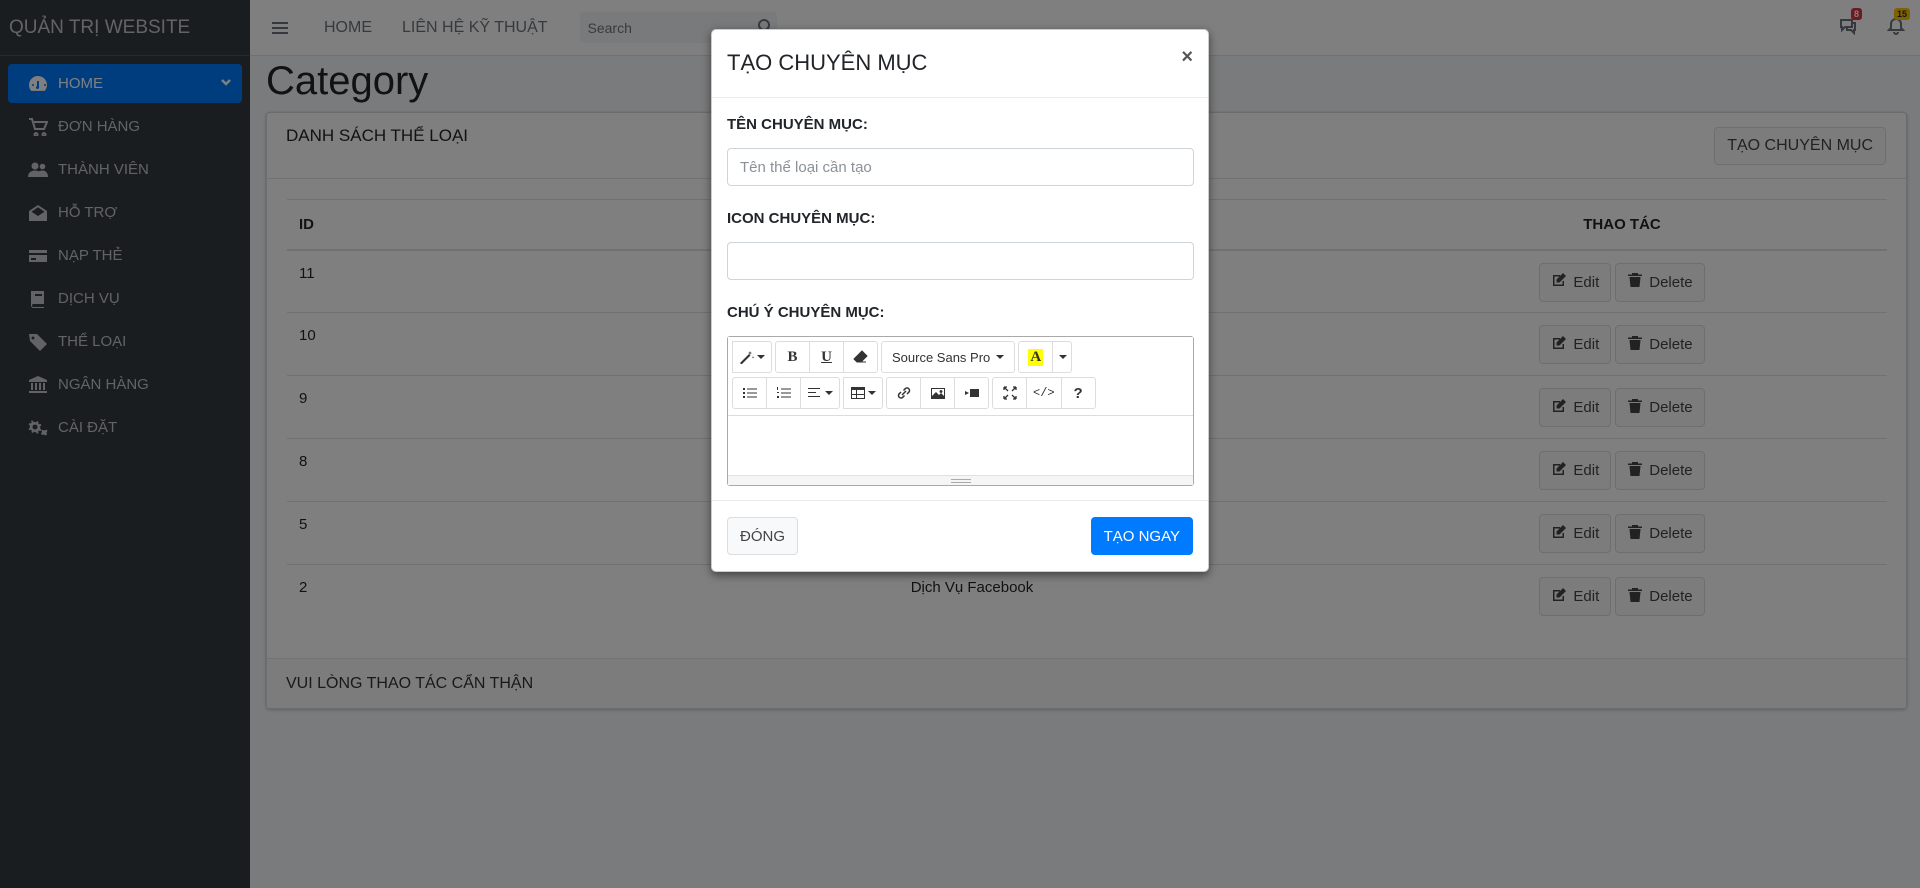 This screenshot has width=1920, height=888. Describe the element at coordinates (960, 64) in the screenshot. I see `modal-header: TẠO CHUYÊN MỤC ×` at that location.